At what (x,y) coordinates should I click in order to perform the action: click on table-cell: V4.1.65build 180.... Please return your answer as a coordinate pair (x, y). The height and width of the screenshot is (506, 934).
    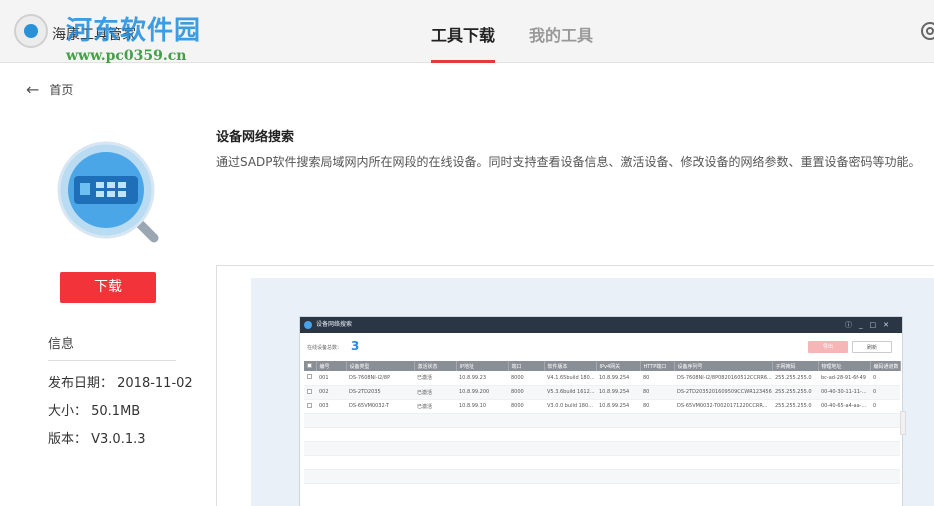
    Looking at the image, I should click on (570, 378).